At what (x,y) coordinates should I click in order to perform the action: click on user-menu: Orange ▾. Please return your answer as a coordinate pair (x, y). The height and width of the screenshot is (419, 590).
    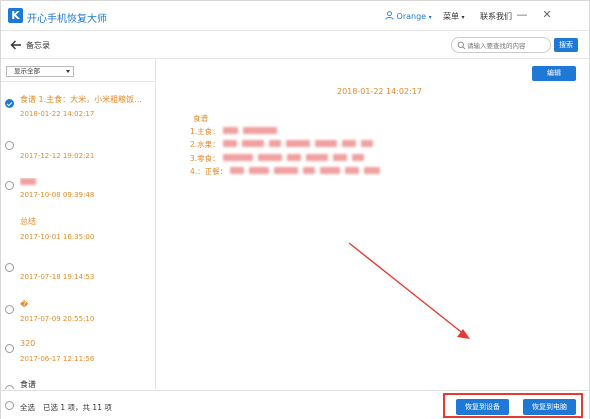
    Looking at the image, I should click on (408, 16).